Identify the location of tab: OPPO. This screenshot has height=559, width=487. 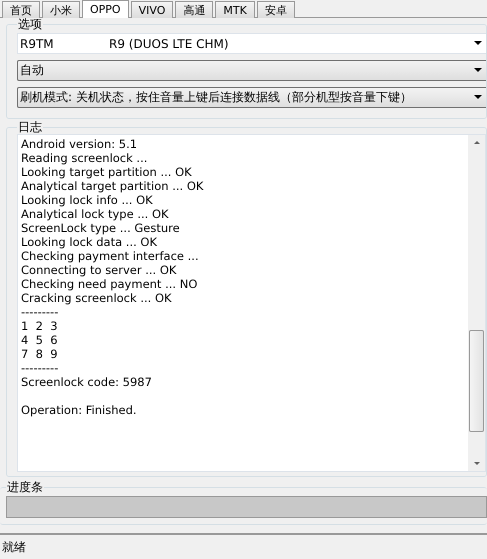
(105, 9).